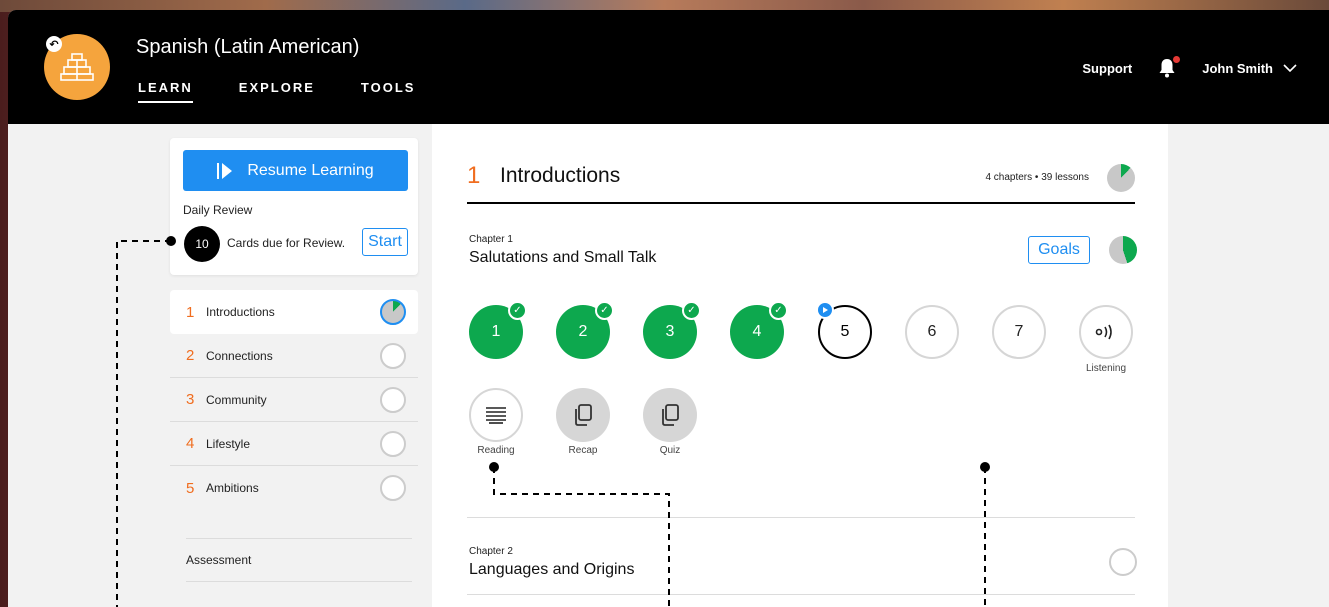  Describe the element at coordinates (1123, 250) in the screenshot. I see `chapter-1-progress-pie-icon` at that location.